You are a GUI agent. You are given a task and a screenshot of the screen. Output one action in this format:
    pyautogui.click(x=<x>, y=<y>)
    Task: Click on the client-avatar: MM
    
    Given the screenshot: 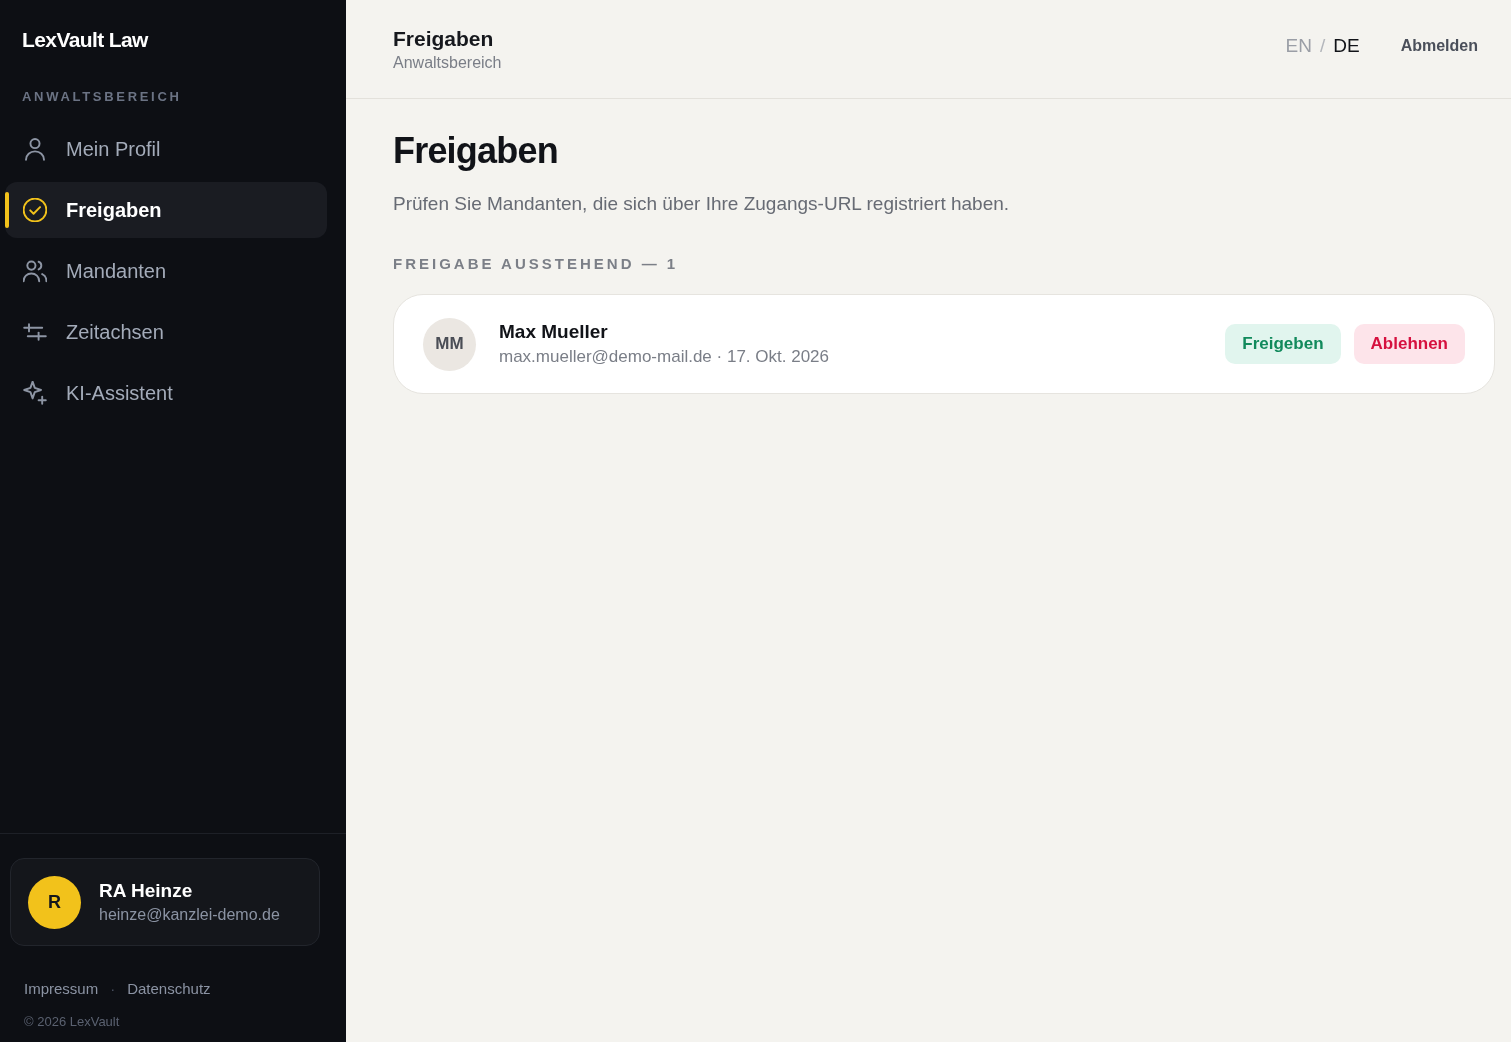 What is the action you would take?
    pyautogui.click(x=449, y=344)
    